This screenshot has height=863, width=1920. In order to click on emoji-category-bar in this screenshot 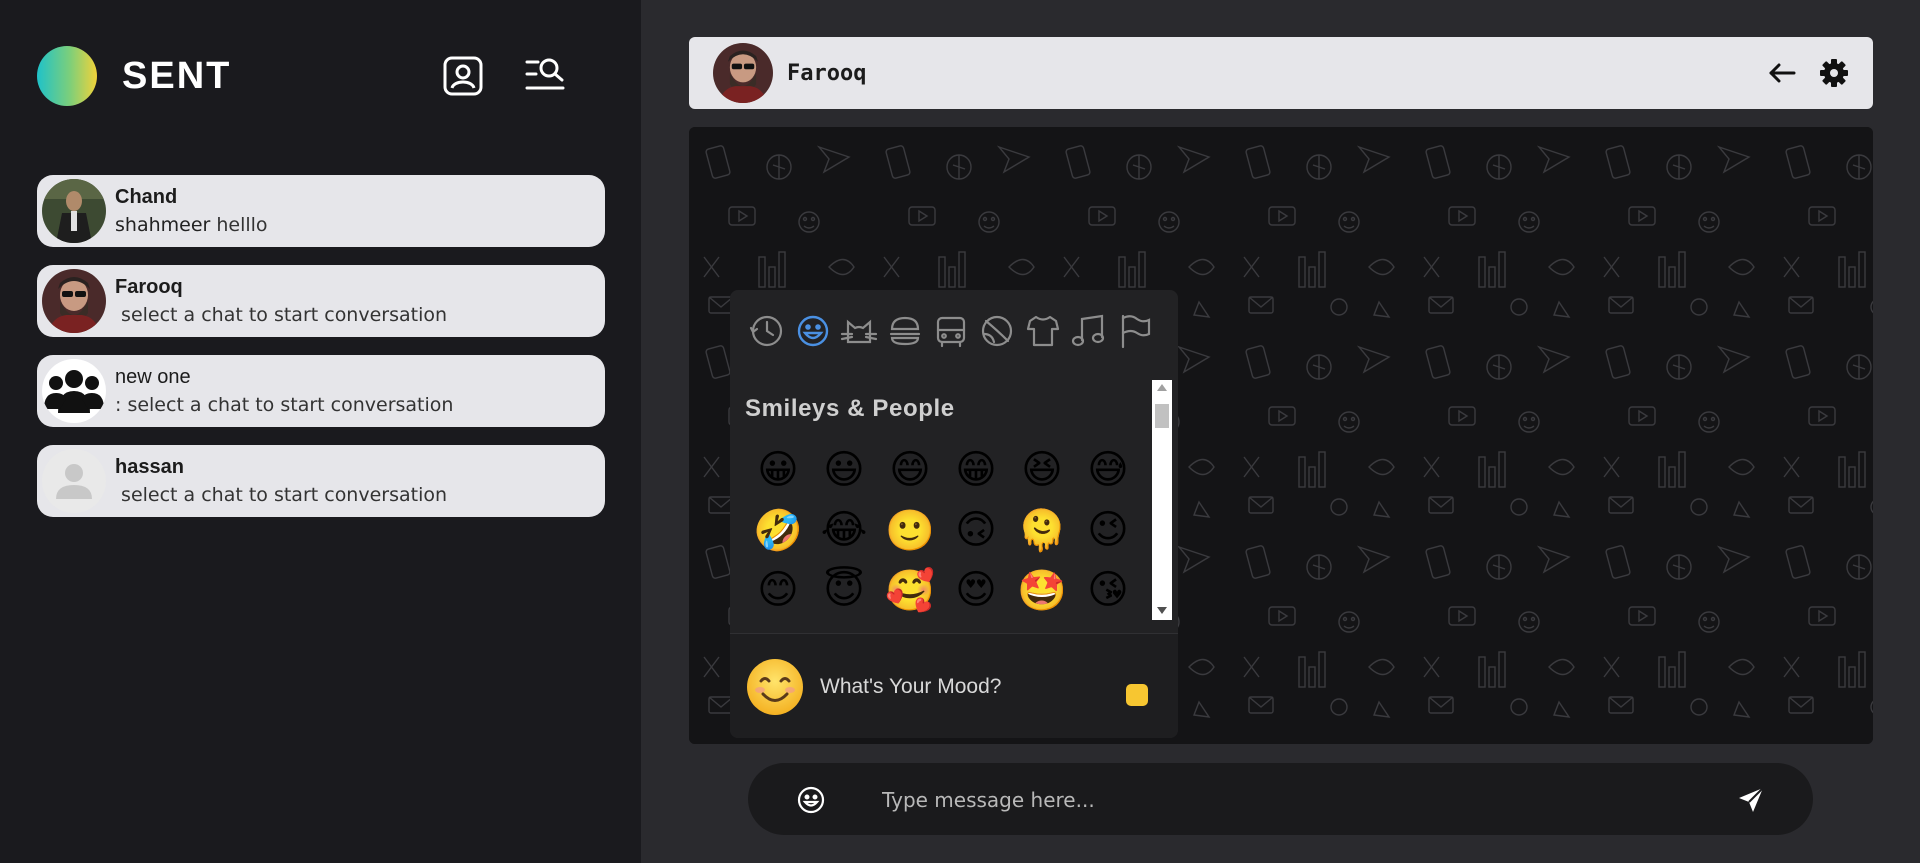, I will do `click(955, 331)`.